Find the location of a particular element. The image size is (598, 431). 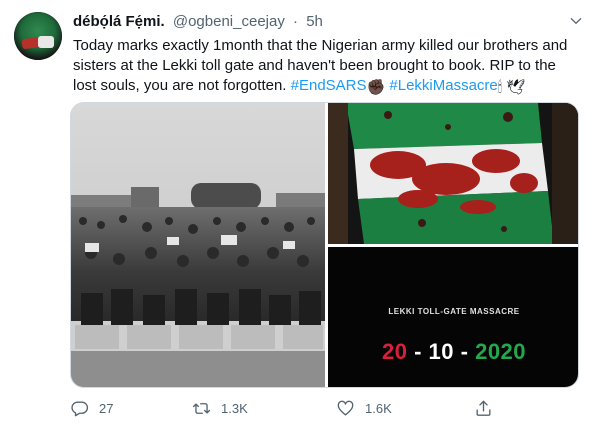

retweet-icon is located at coordinates (201, 408).